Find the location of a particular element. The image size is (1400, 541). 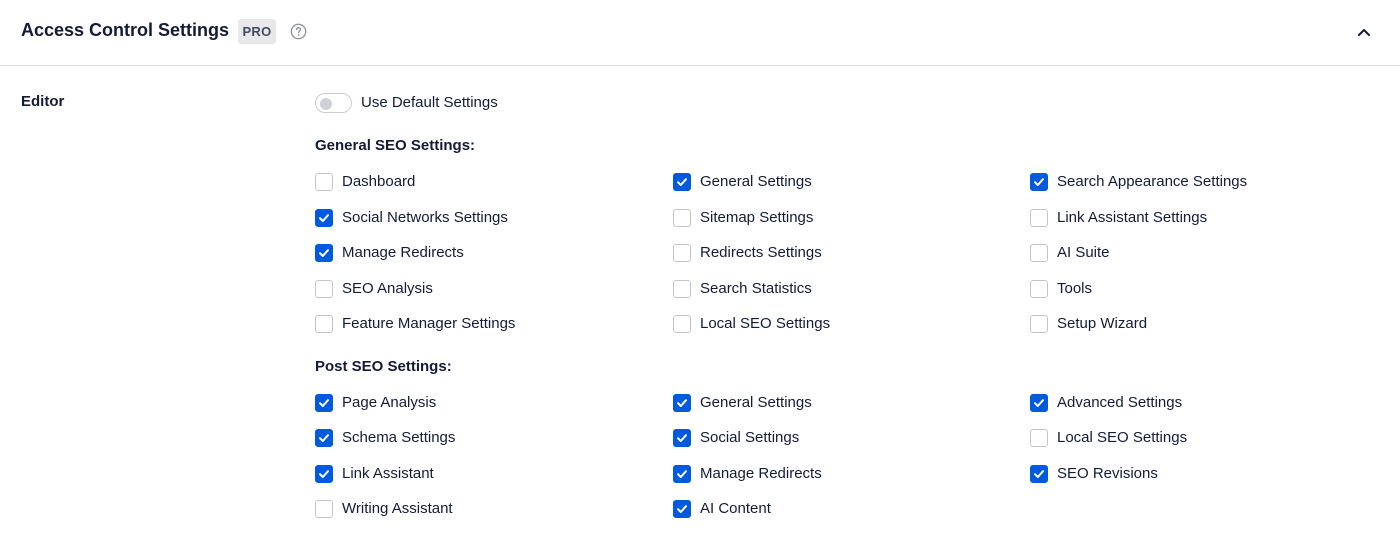

checkbox-label: Social Networks Settings is located at coordinates (425, 217).